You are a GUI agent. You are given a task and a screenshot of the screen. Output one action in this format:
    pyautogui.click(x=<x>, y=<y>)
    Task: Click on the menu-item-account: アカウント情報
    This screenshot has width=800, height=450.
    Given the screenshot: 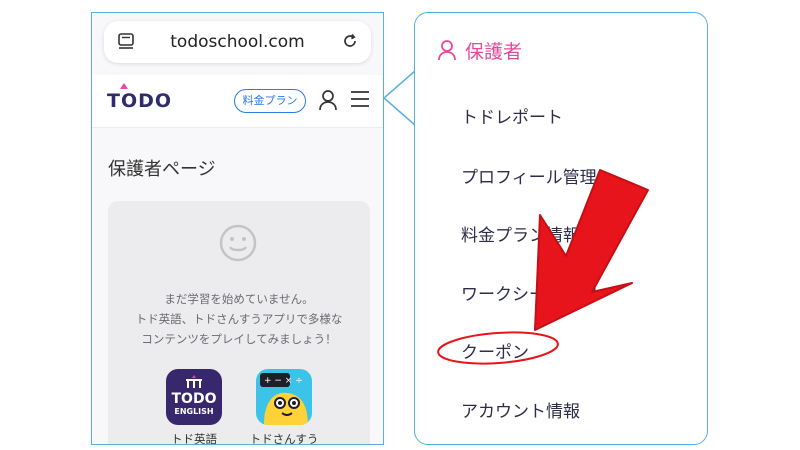 What is the action you would take?
    pyautogui.click(x=520, y=409)
    